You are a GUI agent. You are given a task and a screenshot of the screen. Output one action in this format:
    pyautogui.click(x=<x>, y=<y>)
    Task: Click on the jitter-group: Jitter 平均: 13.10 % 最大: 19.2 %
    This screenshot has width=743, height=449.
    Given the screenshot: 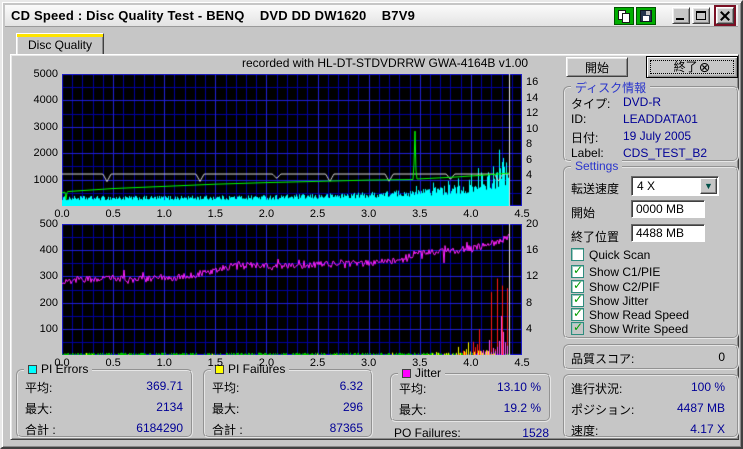 What is the action you would take?
    pyautogui.click(x=470, y=394)
    